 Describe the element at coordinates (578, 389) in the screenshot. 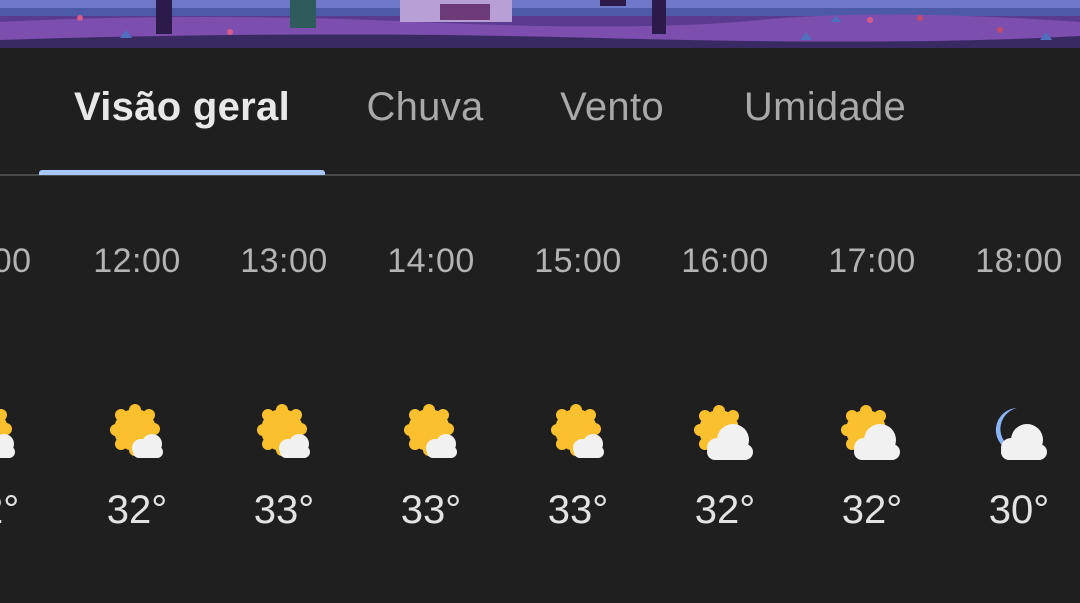

I see `hour-column: 15:00 33°` at that location.